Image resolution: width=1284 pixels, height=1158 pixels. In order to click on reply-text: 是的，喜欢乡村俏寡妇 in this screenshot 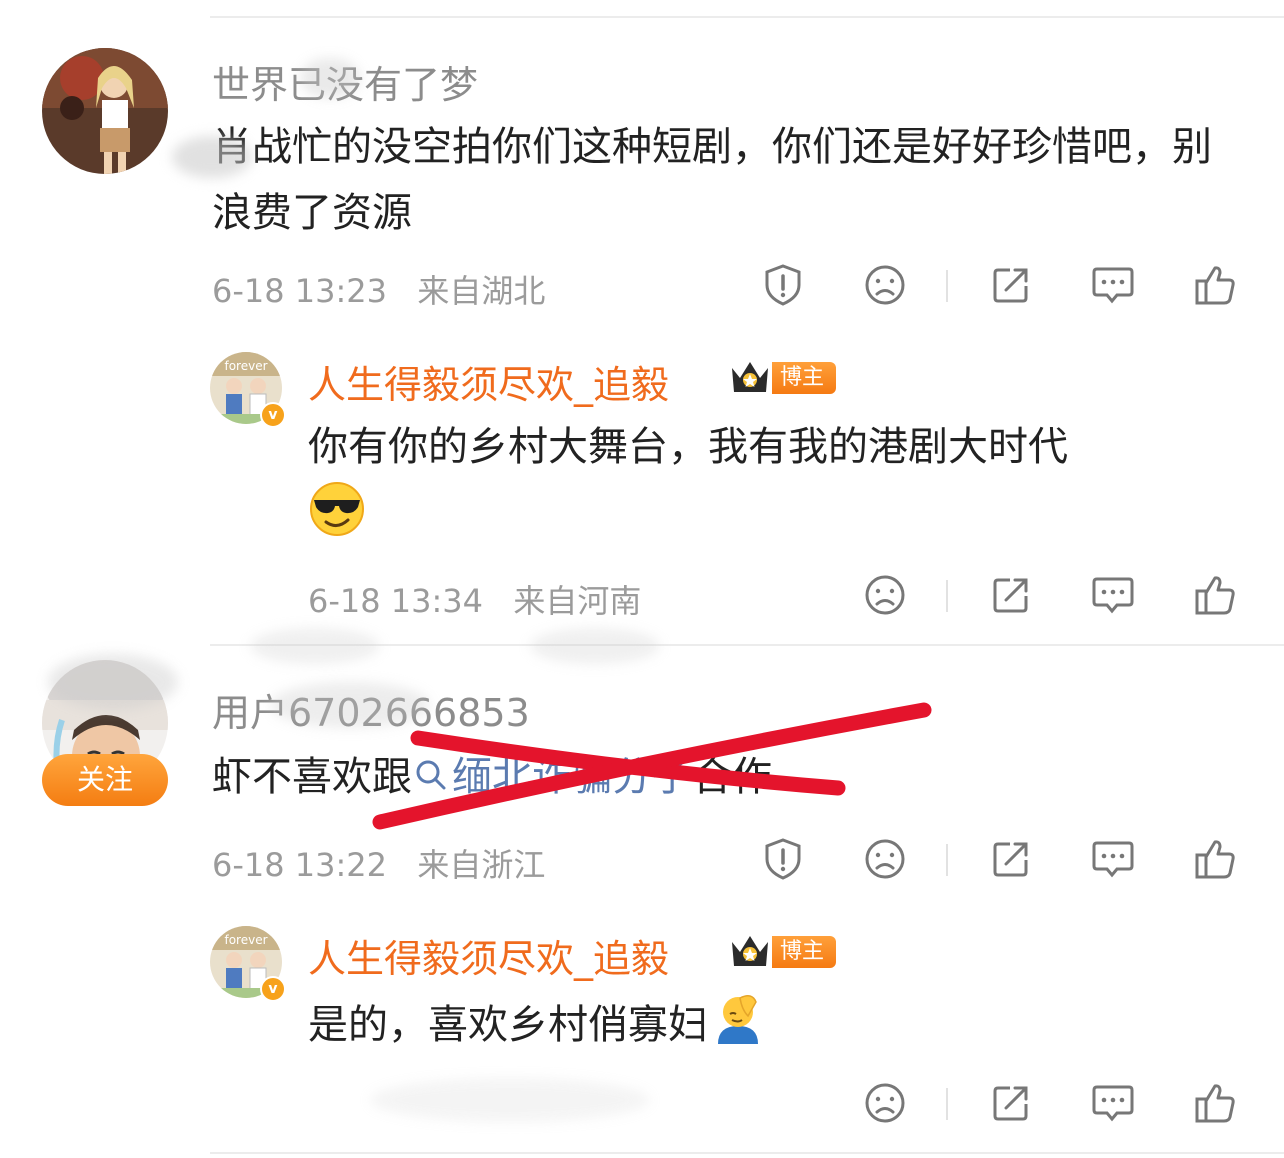, I will do `click(773, 1027)`.